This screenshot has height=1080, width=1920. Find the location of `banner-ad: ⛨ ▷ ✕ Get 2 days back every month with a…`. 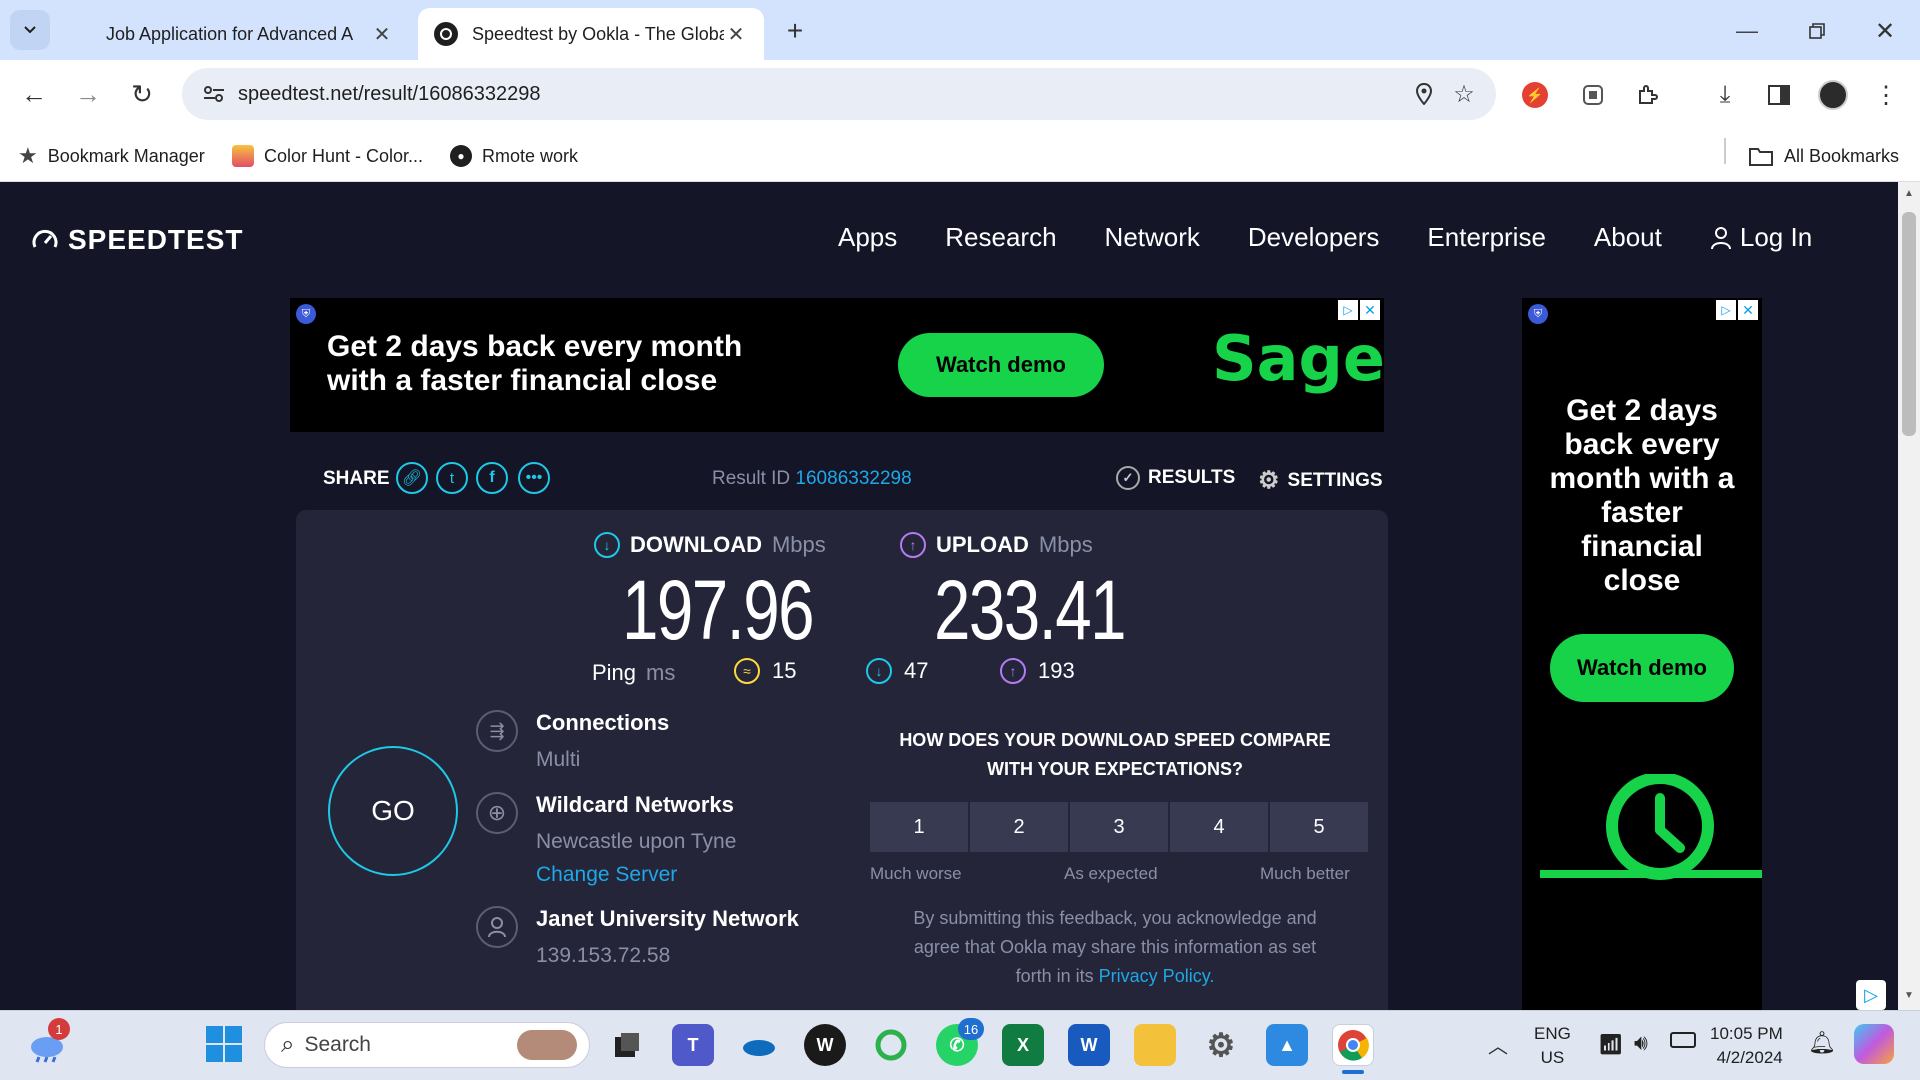

banner-ad: ⛨ ▷ ✕ Get 2 days back every month with a… is located at coordinates (837, 365).